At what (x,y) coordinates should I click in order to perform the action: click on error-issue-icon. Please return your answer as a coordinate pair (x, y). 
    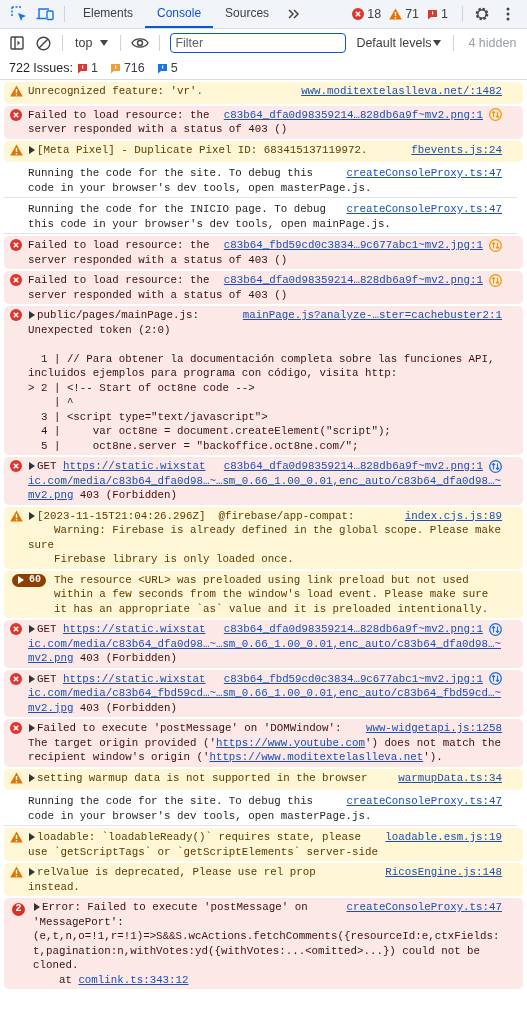
    Looking at the image, I should click on (82, 68).